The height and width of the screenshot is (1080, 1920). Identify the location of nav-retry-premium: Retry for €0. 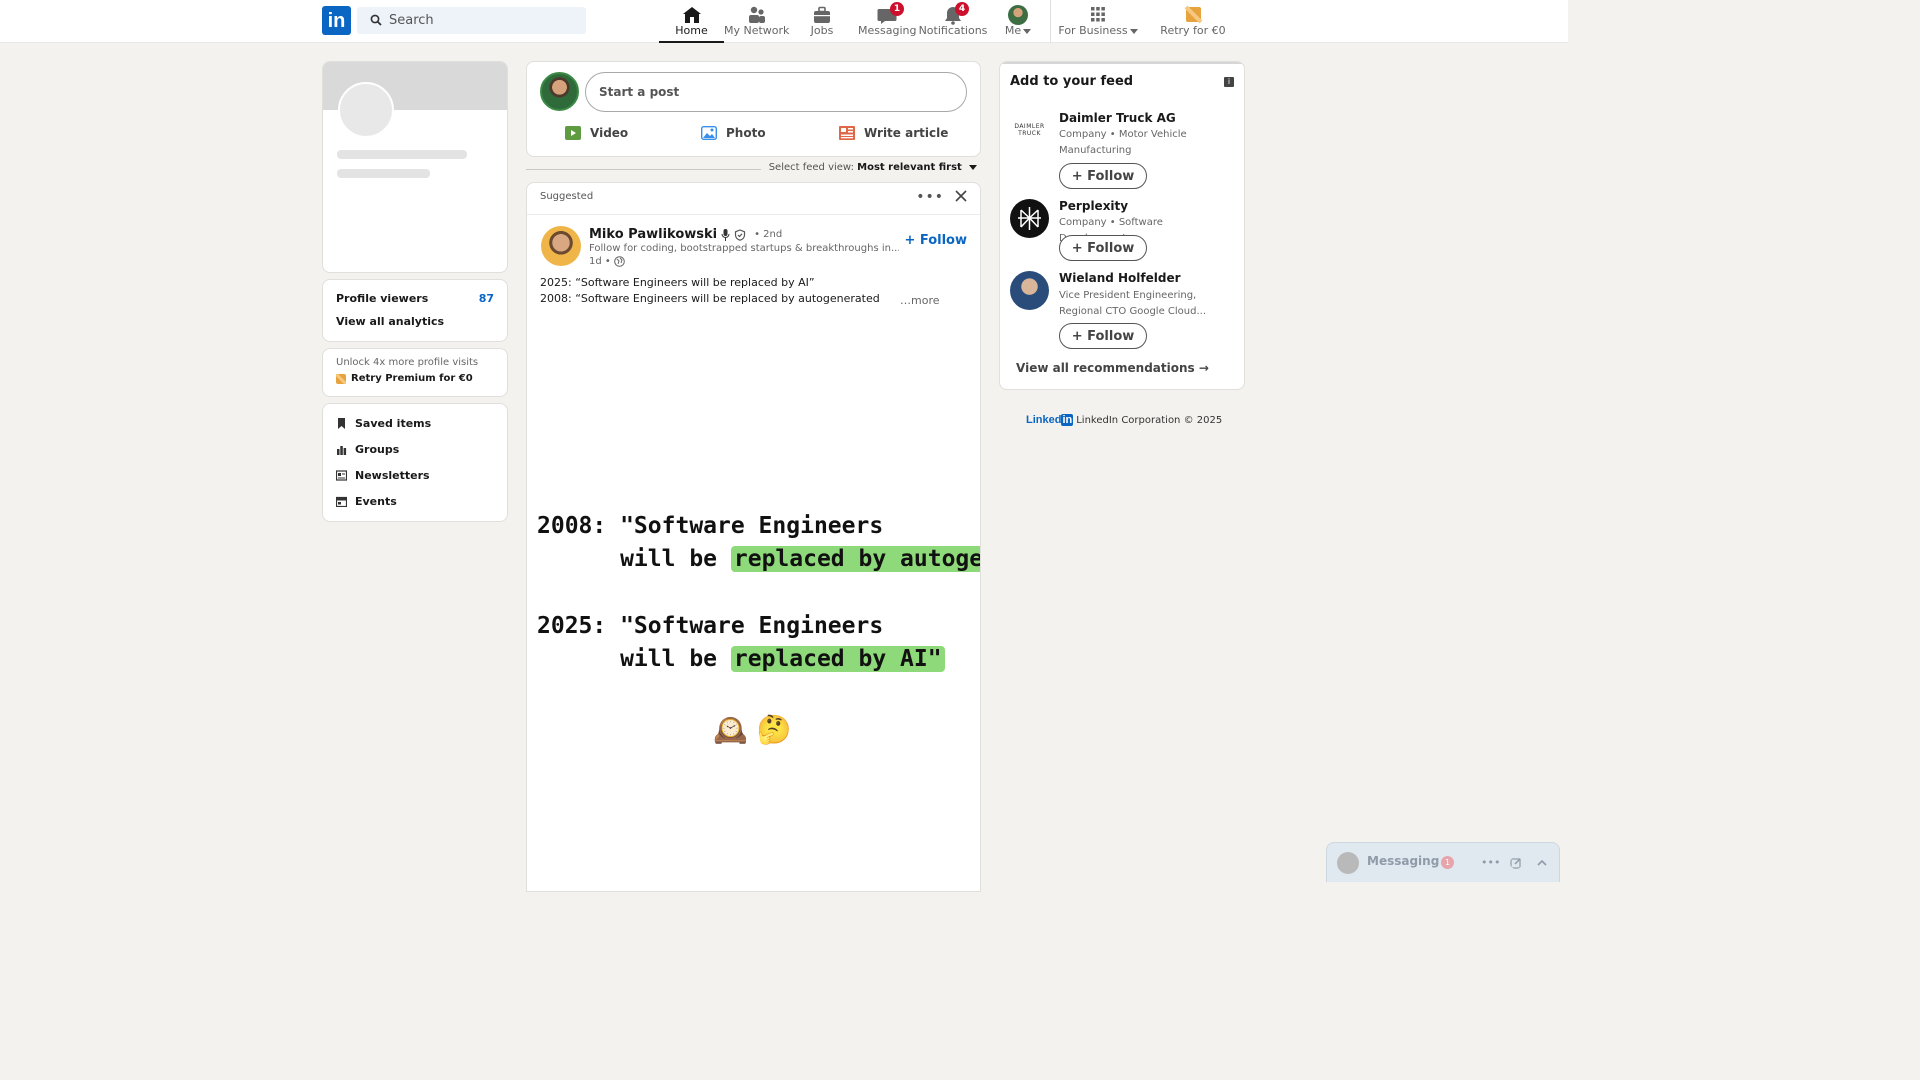
(1193, 21).